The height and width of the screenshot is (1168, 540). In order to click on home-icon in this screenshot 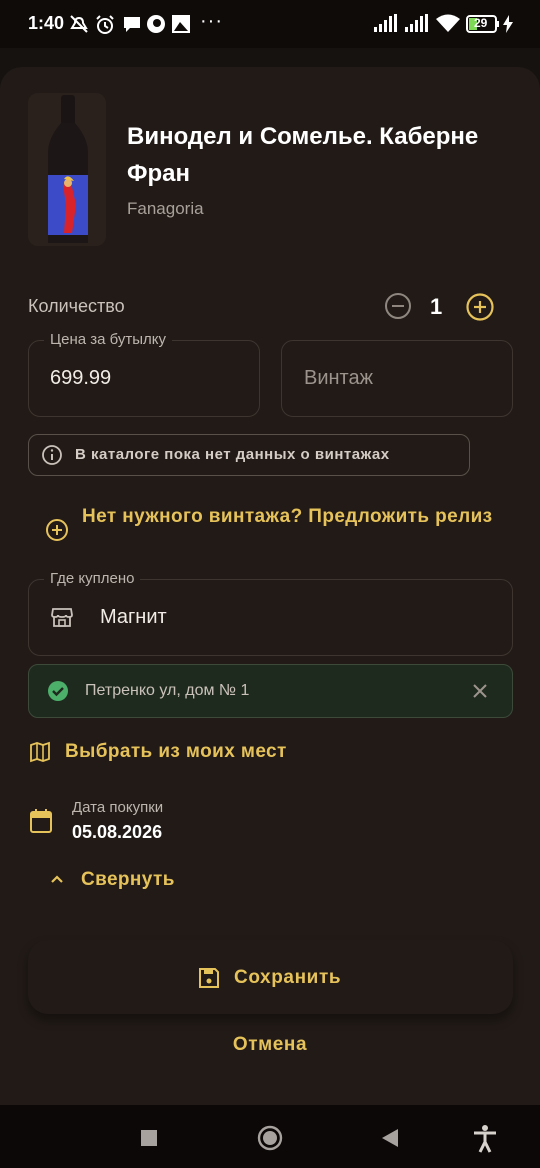, I will do `click(270, 1138)`.